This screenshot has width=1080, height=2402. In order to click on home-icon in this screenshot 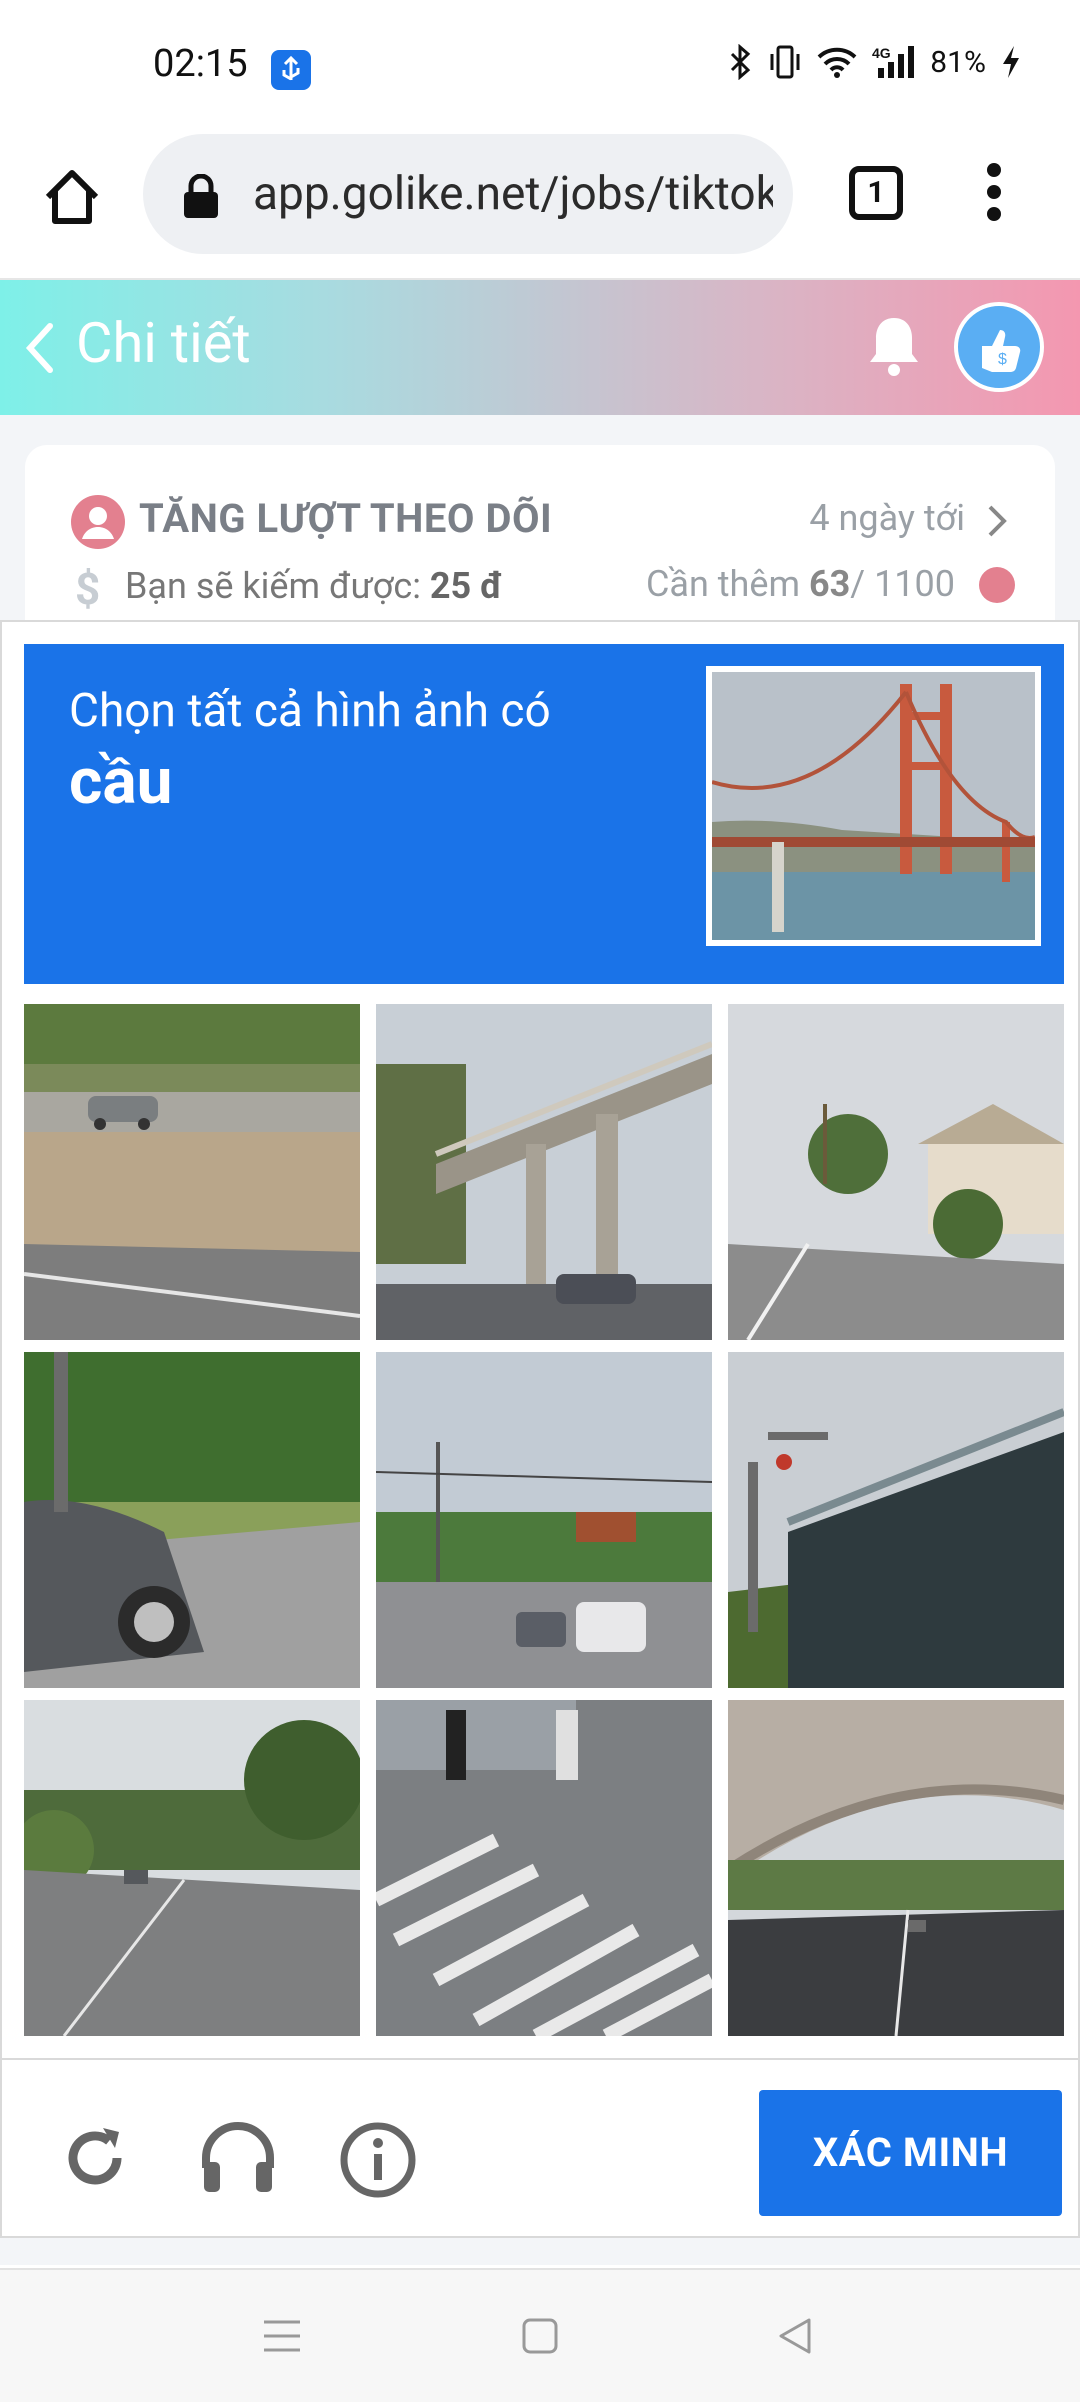, I will do `click(72, 197)`.